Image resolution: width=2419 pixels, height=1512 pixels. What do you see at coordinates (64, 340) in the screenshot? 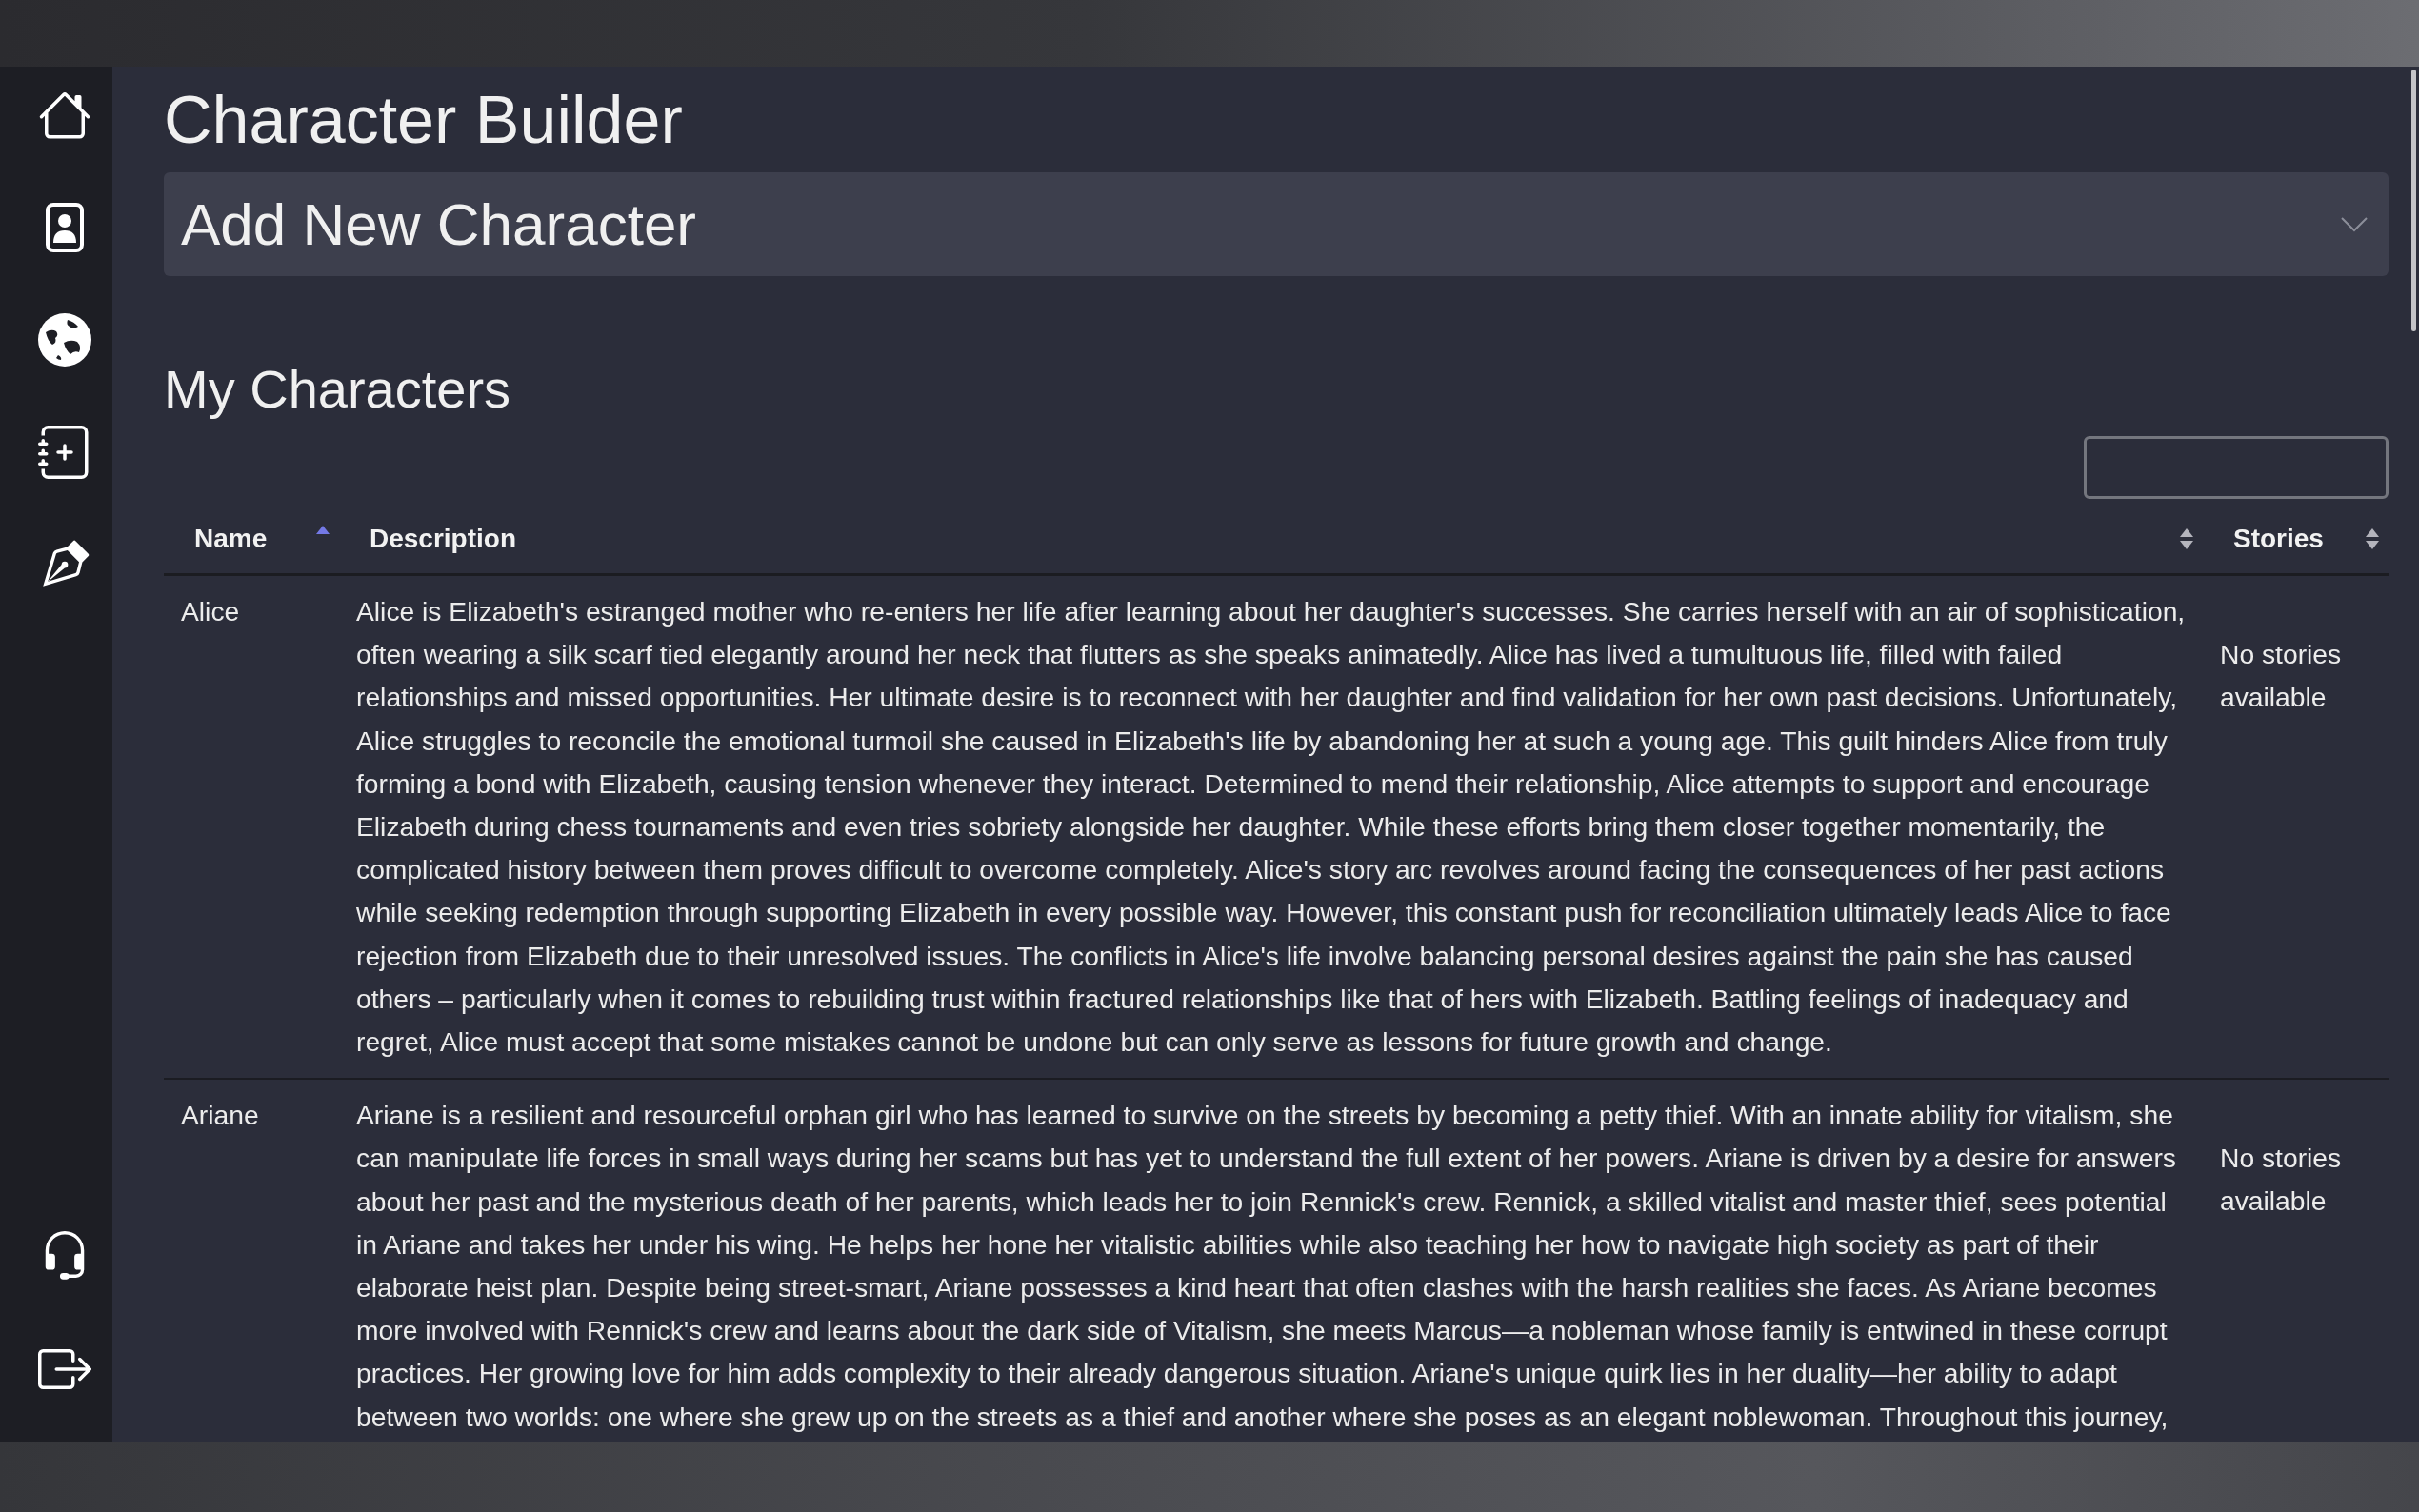
I see `globe-icon` at bounding box center [64, 340].